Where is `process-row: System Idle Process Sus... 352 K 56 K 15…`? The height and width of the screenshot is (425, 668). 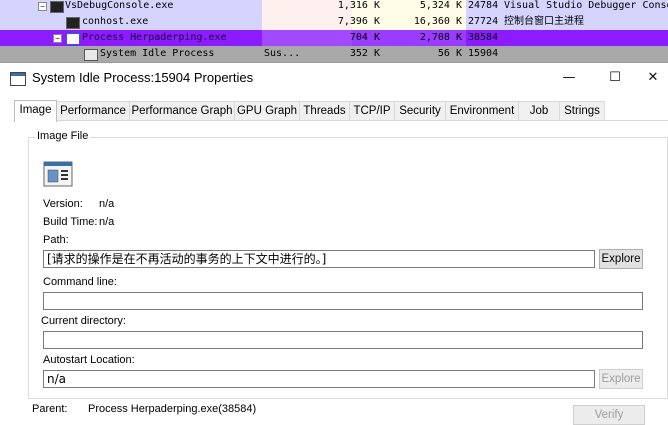
process-row: System Idle Process Sus... 352 K 56 K 15… is located at coordinates (334, 54).